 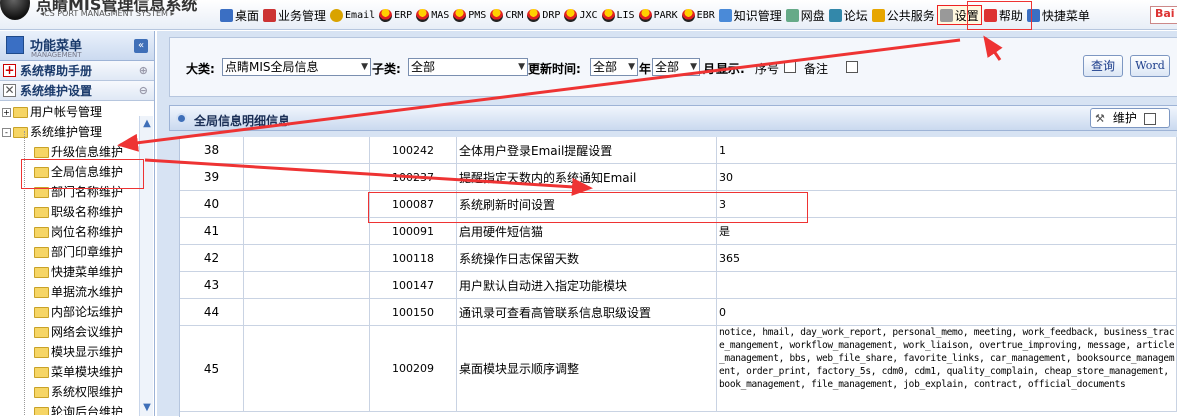 What do you see at coordinates (468, 67) in the screenshot?
I see `subcategory-select: 全部` at bounding box center [468, 67].